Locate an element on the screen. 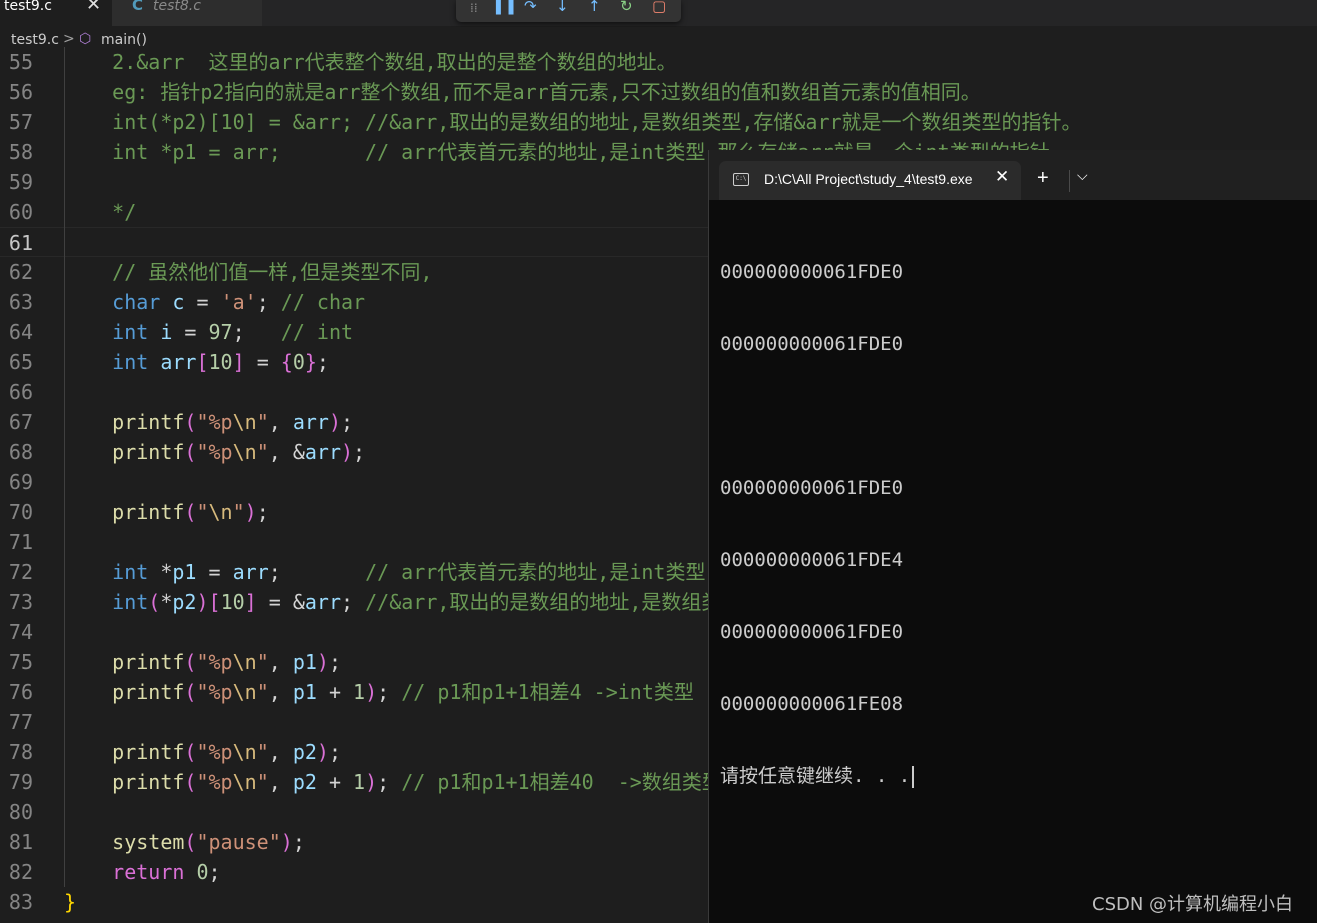 The height and width of the screenshot is (923, 1317). line-number: 75 is located at coordinates (20, 662).